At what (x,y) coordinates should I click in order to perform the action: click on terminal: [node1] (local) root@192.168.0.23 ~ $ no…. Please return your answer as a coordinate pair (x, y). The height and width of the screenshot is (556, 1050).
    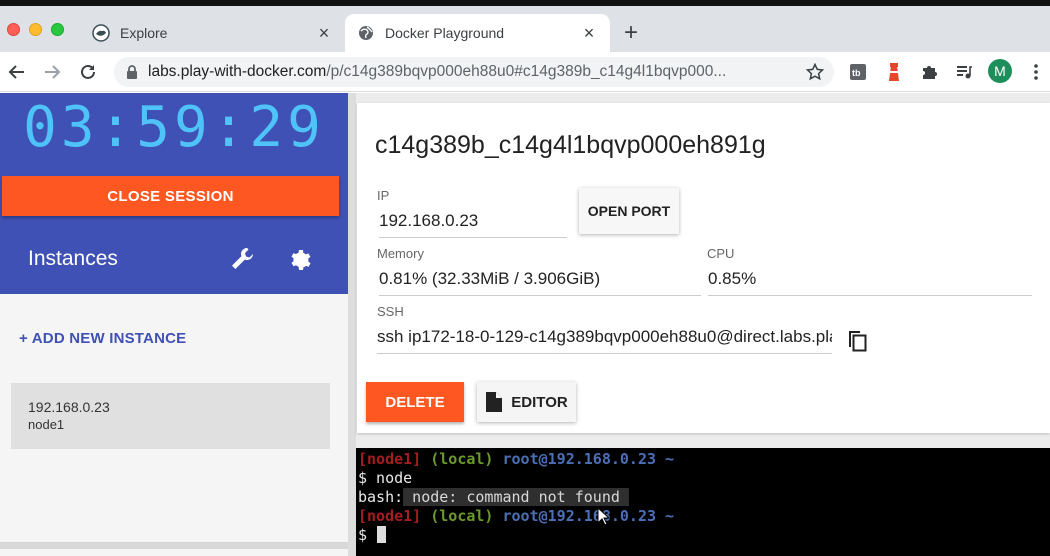
    Looking at the image, I should click on (703, 502).